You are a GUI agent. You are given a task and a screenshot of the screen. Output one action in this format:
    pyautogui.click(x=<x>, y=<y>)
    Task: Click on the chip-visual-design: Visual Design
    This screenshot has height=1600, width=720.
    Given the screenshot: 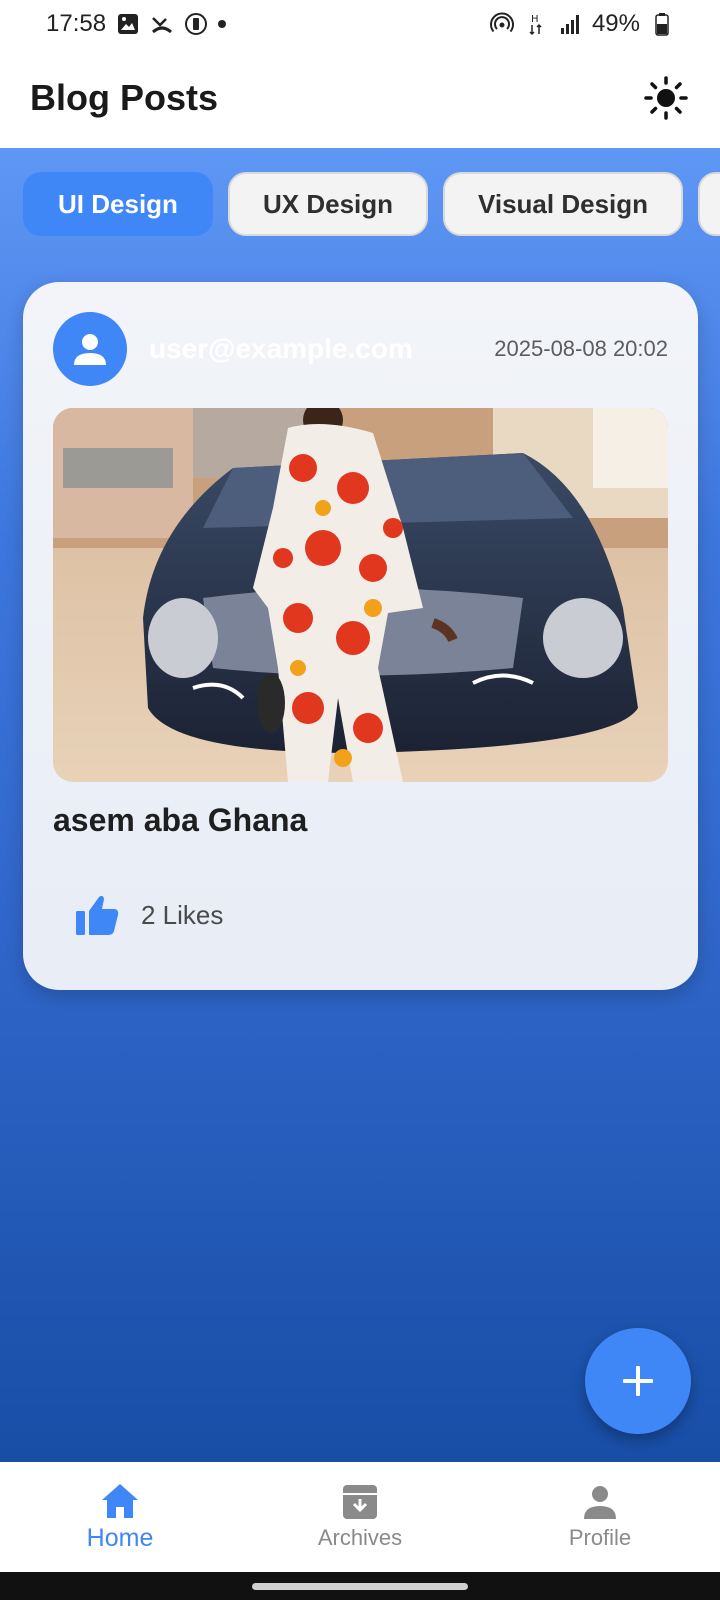 What is the action you would take?
    pyautogui.click(x=563, y=204)
    